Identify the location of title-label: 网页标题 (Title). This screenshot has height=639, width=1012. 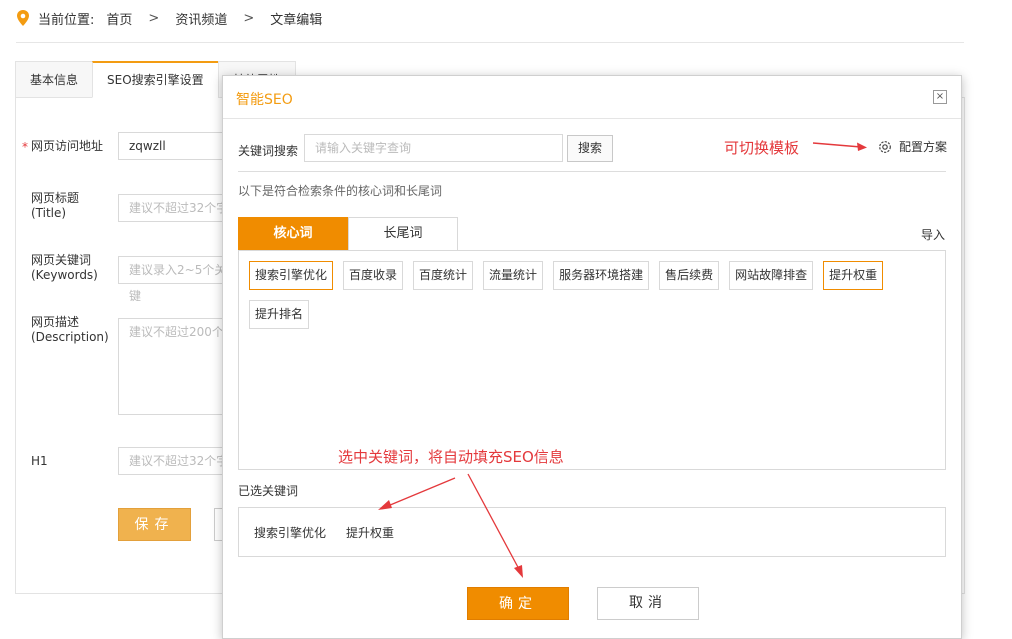
(55, 205).